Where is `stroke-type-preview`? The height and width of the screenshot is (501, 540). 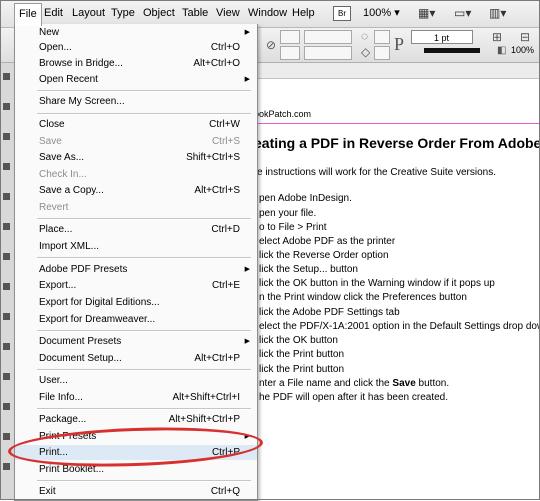
stroke-type-preview is located at coordinates (452, 50).